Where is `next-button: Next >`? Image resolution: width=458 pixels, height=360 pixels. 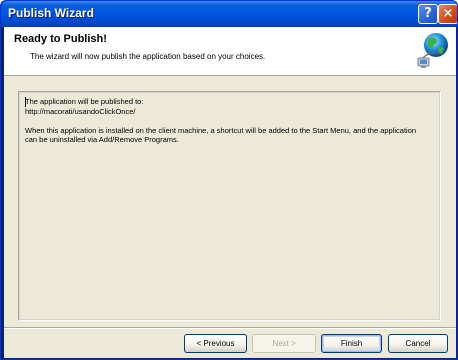
next-button: Next > is located at coordinates (284, 343).